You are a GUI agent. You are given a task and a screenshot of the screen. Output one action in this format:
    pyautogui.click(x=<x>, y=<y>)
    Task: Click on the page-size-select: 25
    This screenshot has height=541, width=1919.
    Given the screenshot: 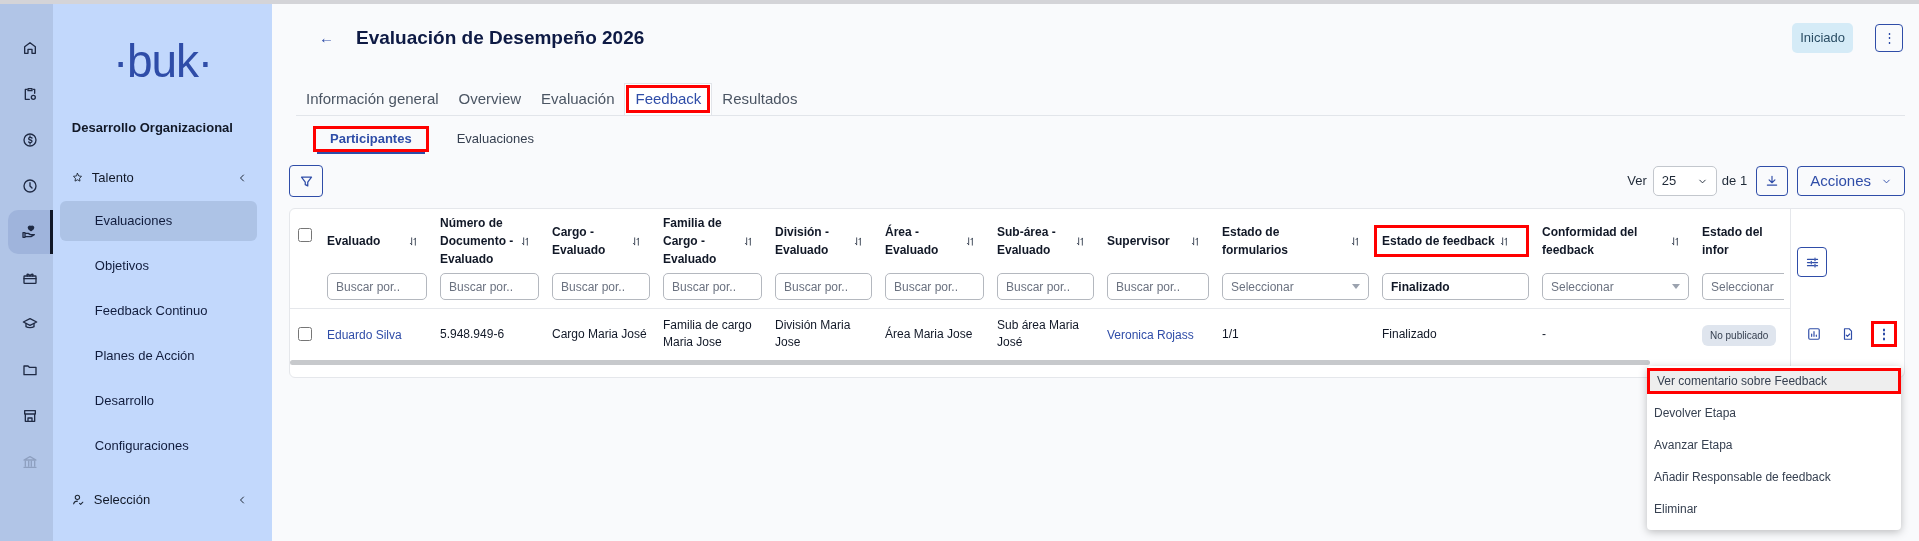 What is the action you would take?
    pyautogui.click(x=1684, y=181)
    